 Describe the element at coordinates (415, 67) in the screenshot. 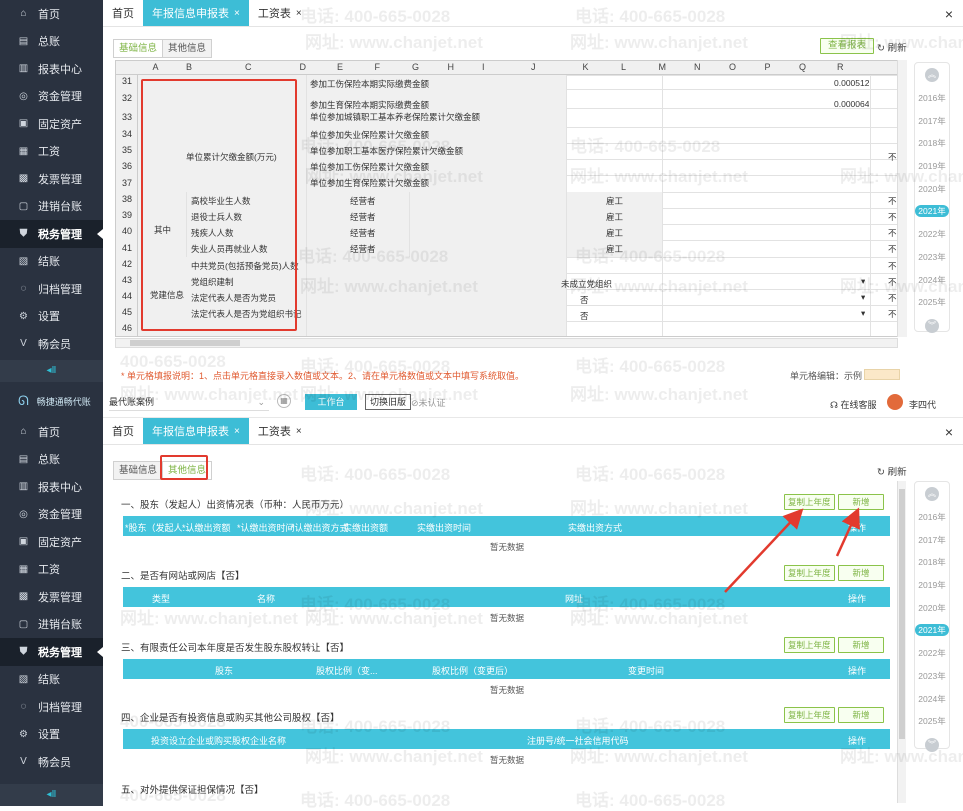

I see `column-letter: G` at that location.